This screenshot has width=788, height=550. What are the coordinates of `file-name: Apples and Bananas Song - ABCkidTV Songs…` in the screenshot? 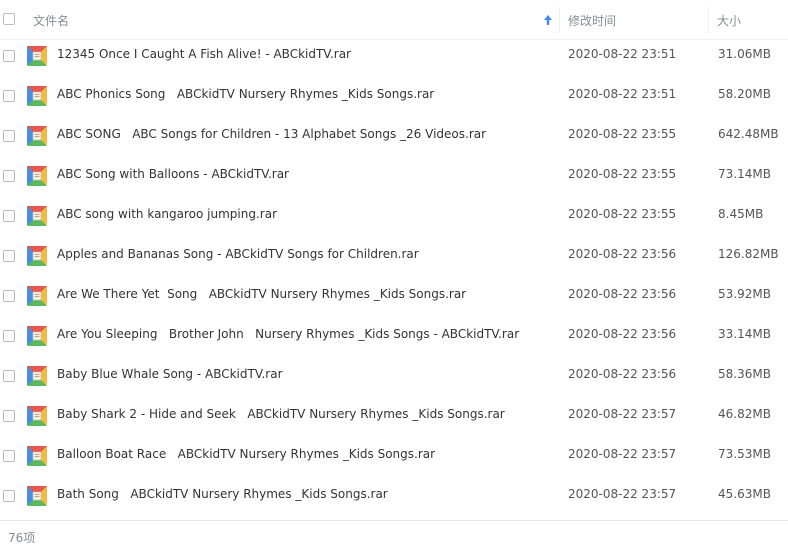 It's located at (238, 254).